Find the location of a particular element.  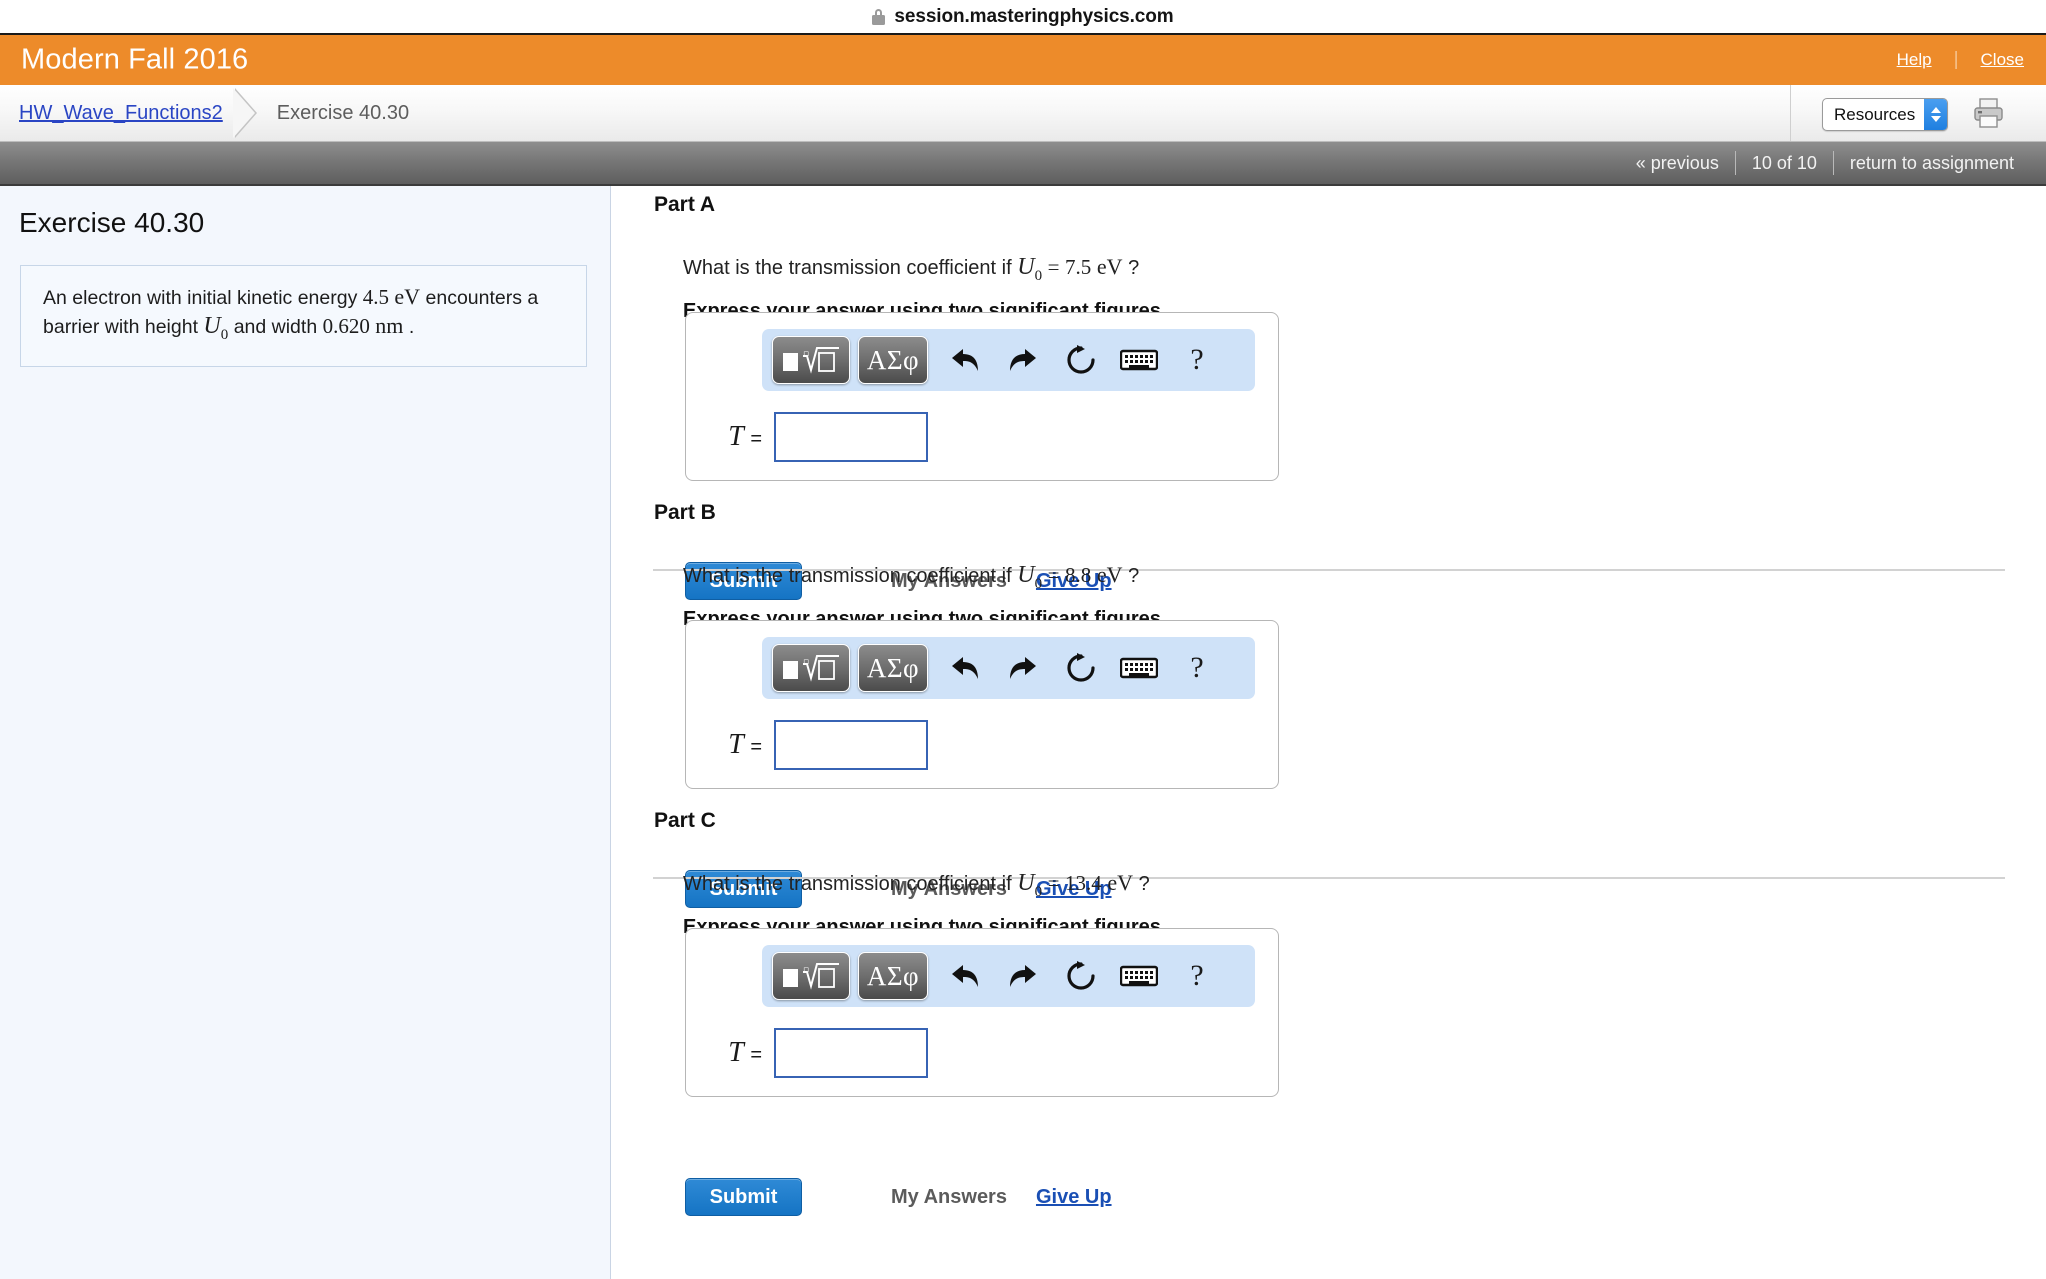

problem-line1-b: encounters is located at coordinates (473, 298).